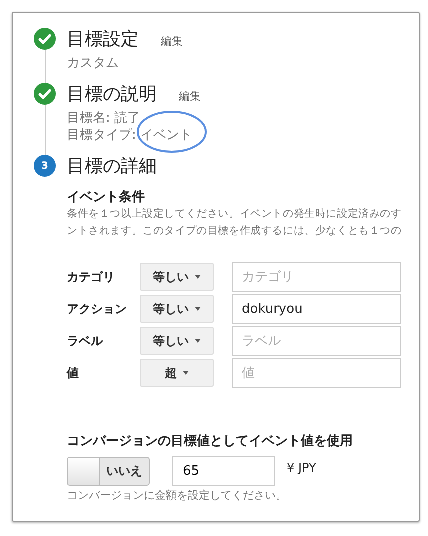  What do you see at coordinates (104, 118) in the screenshot?
I see `summary-text: 目標名: 読了` at bounding box center [104, 118].